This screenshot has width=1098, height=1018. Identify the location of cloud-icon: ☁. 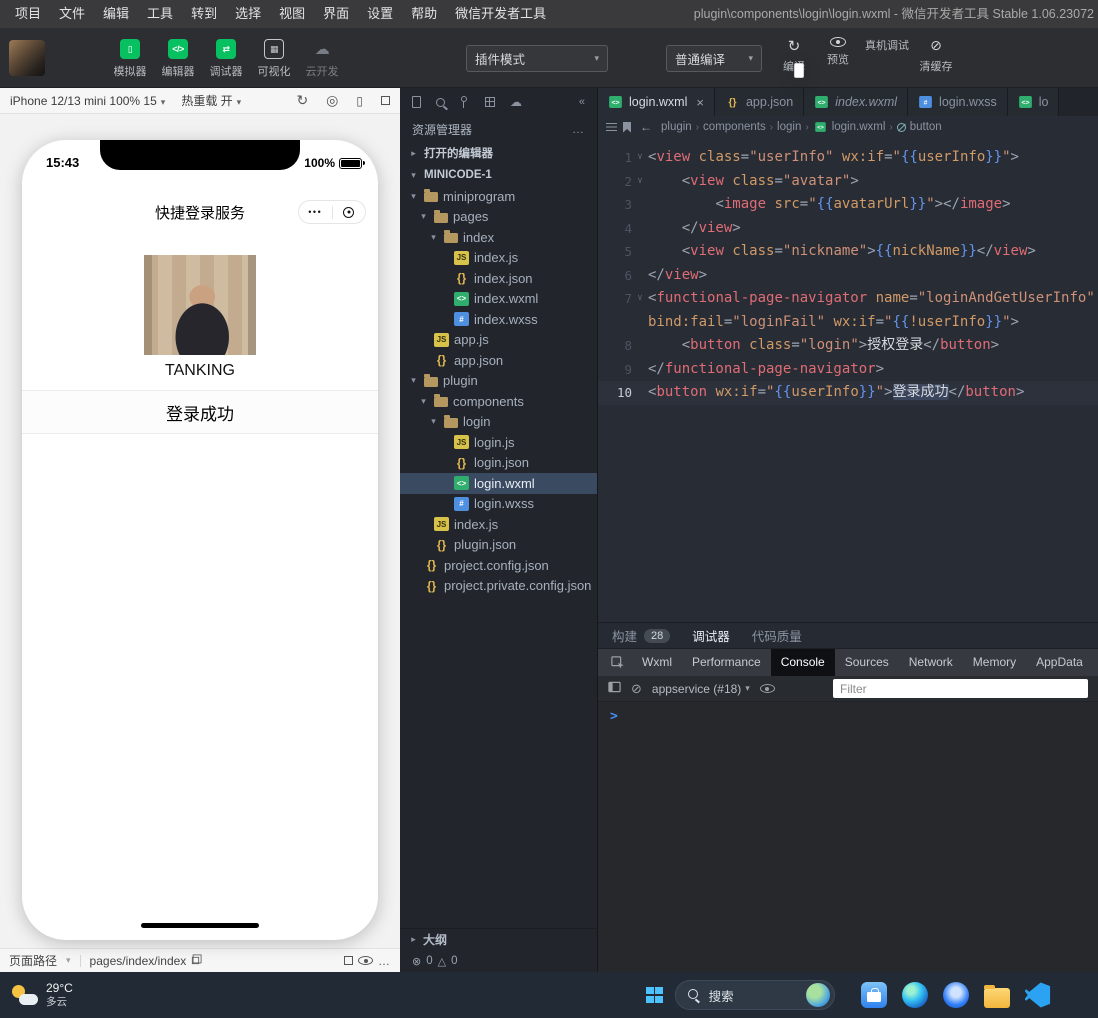
(516, 102).